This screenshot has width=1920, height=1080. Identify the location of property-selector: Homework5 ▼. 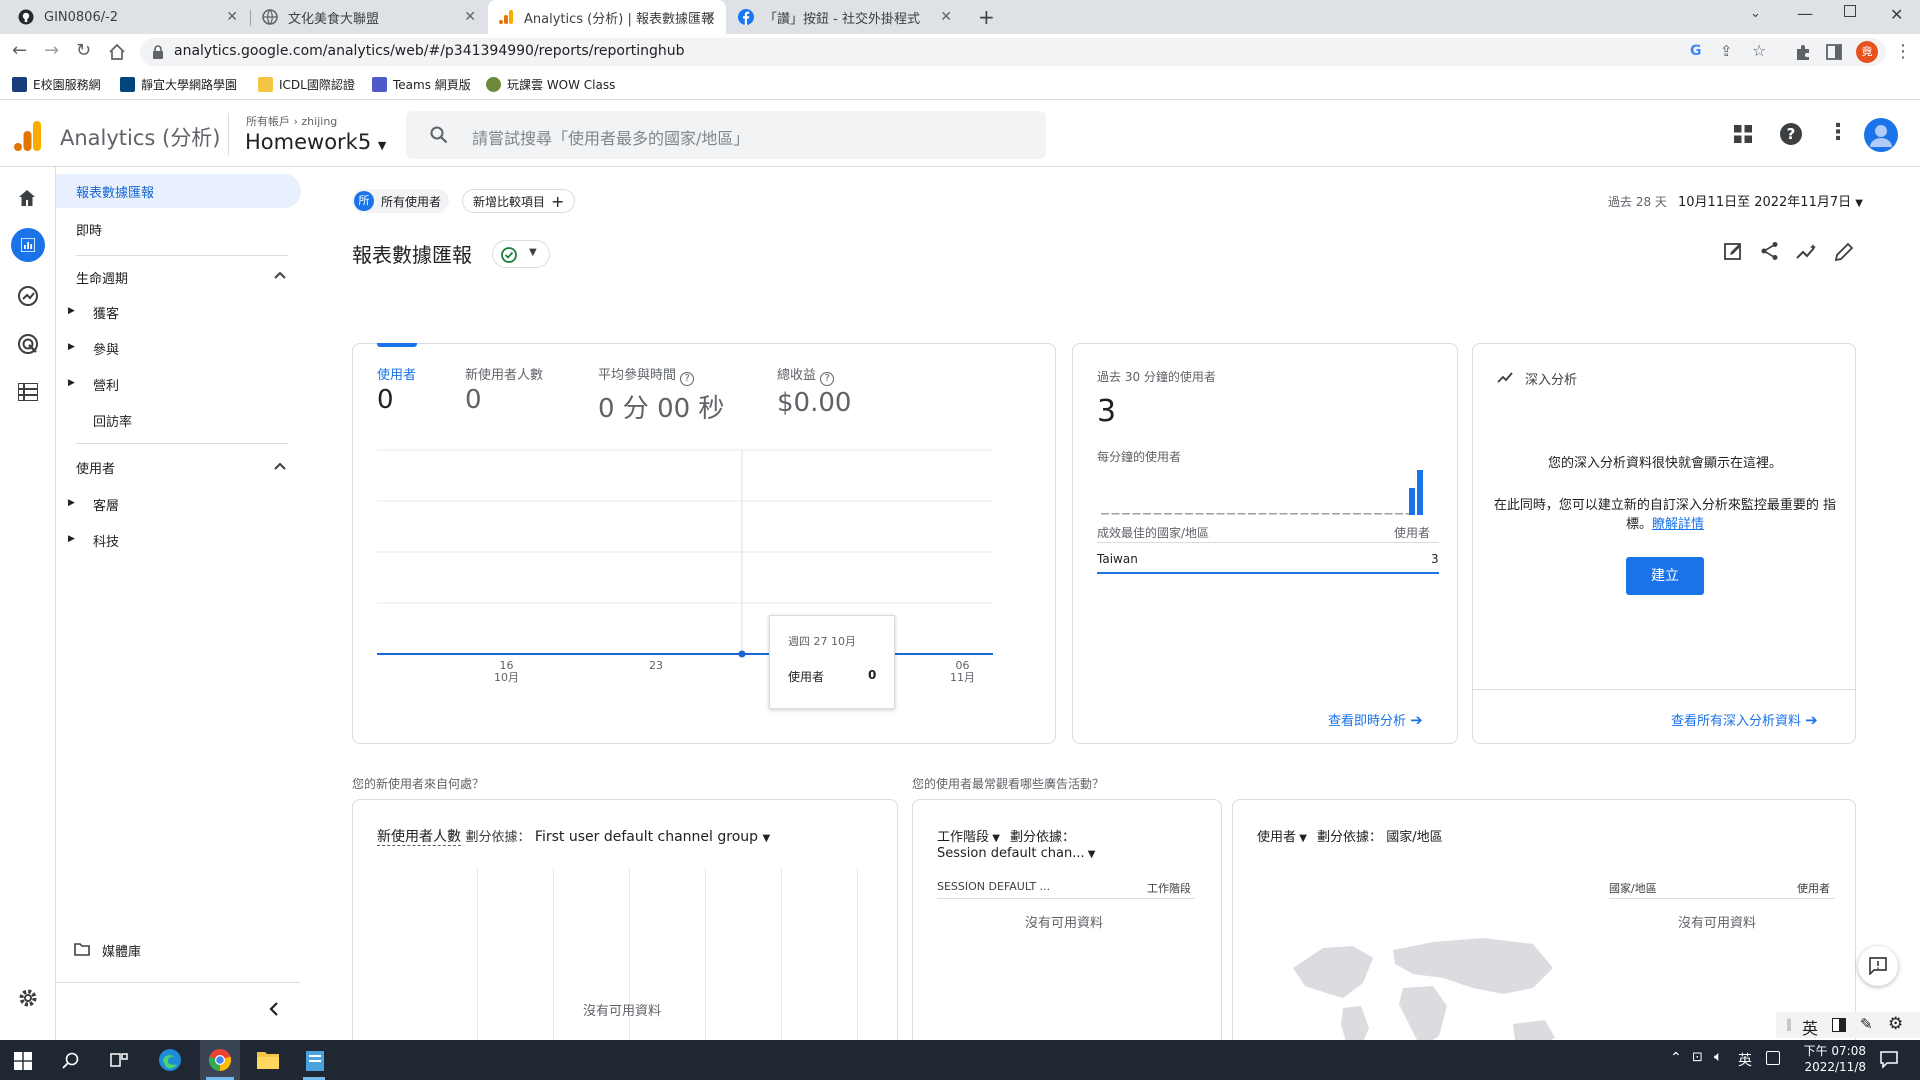
(315, 142).